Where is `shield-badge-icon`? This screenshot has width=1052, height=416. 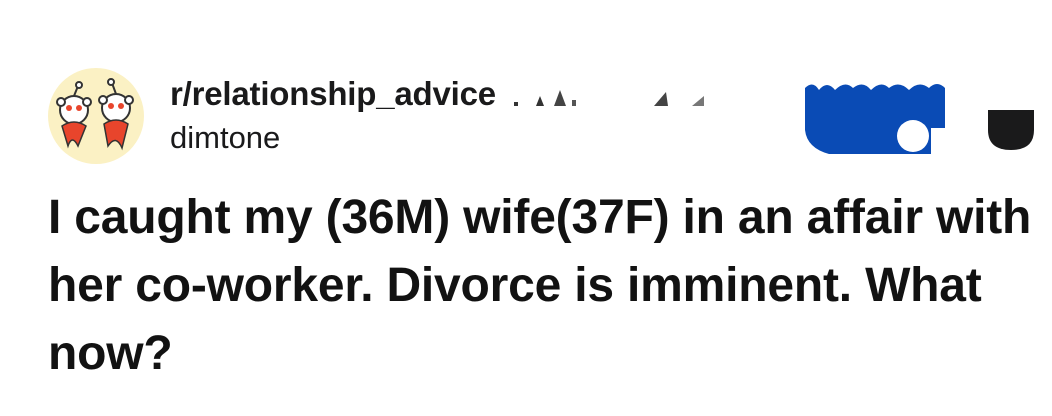 shield-badge-icon is located at coordinates (1011, 127).